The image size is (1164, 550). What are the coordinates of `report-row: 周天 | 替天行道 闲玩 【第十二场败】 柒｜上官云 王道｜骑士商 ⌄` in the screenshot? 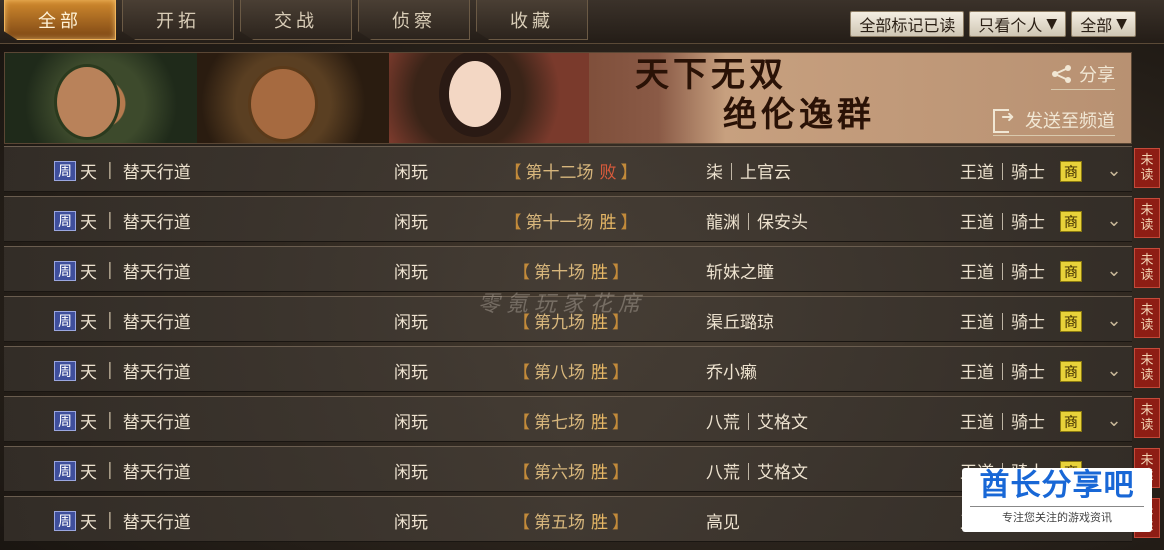 It's located at (568, 169).